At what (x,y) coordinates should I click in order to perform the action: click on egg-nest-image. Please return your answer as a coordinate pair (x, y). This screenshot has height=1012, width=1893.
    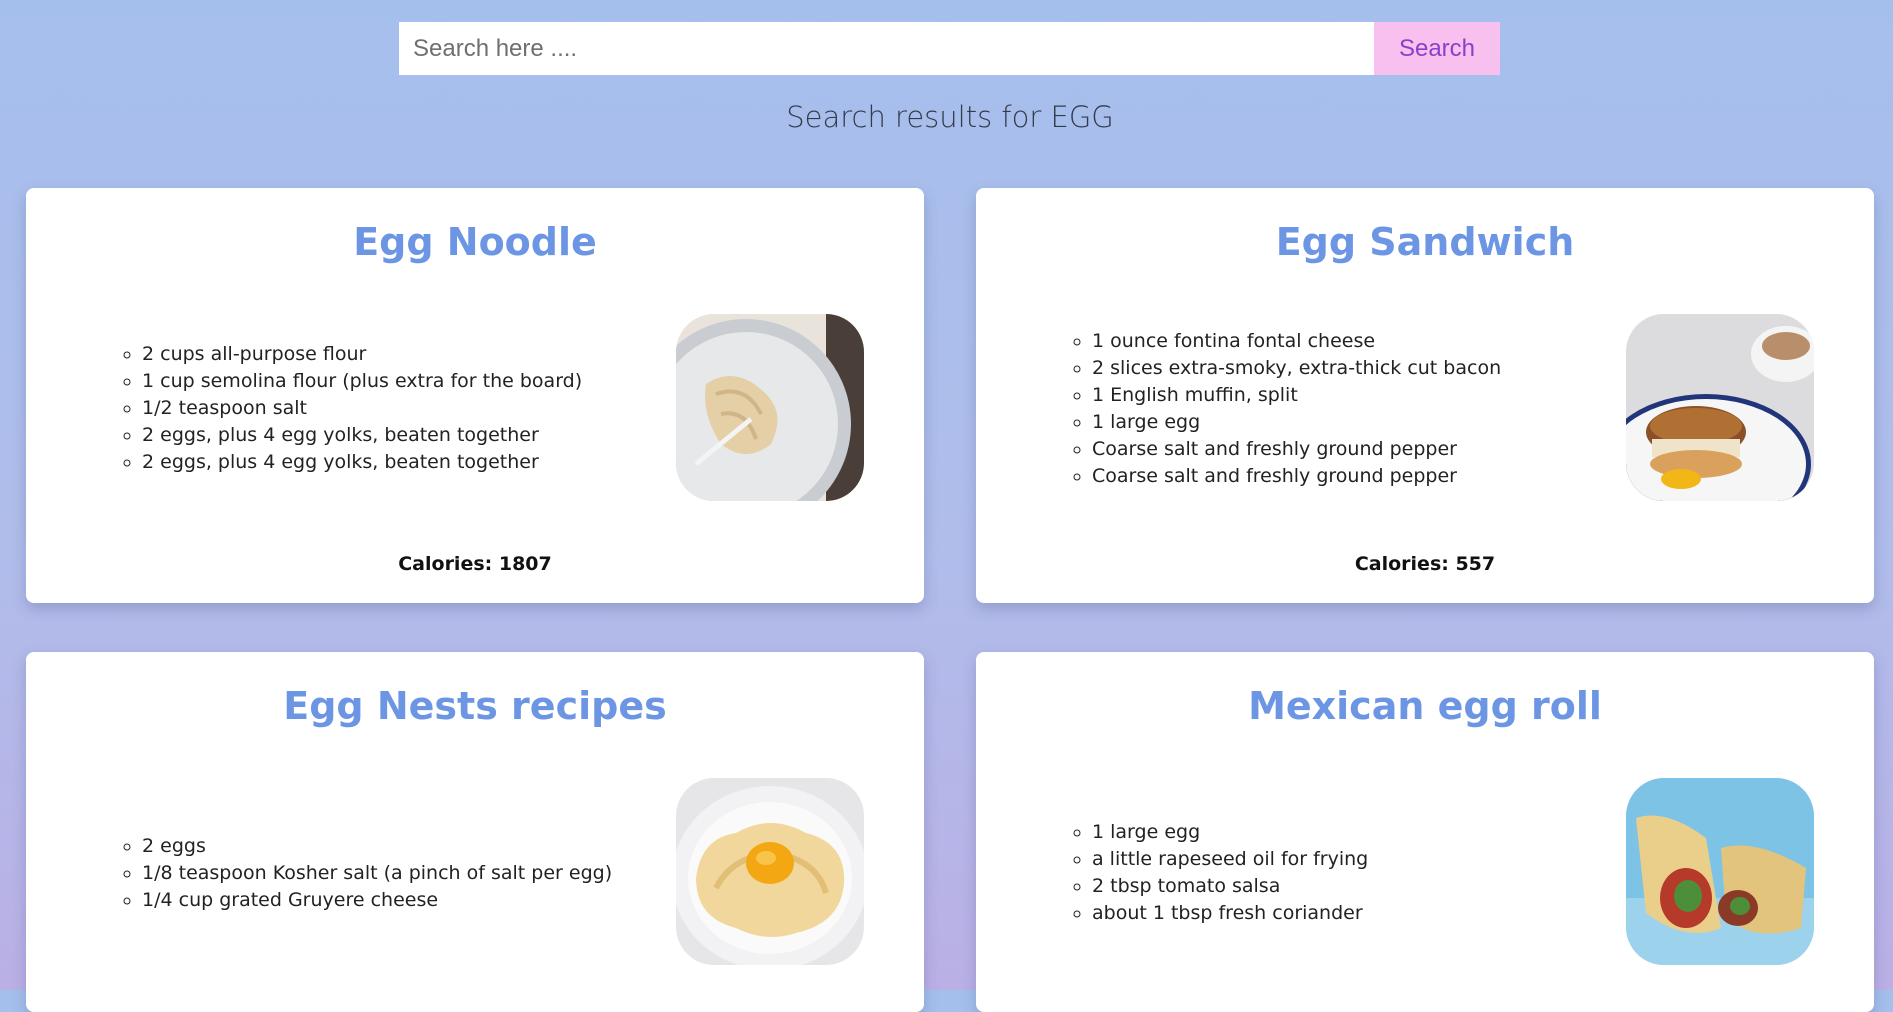
    Looking at the image, I should click on (770, 871).